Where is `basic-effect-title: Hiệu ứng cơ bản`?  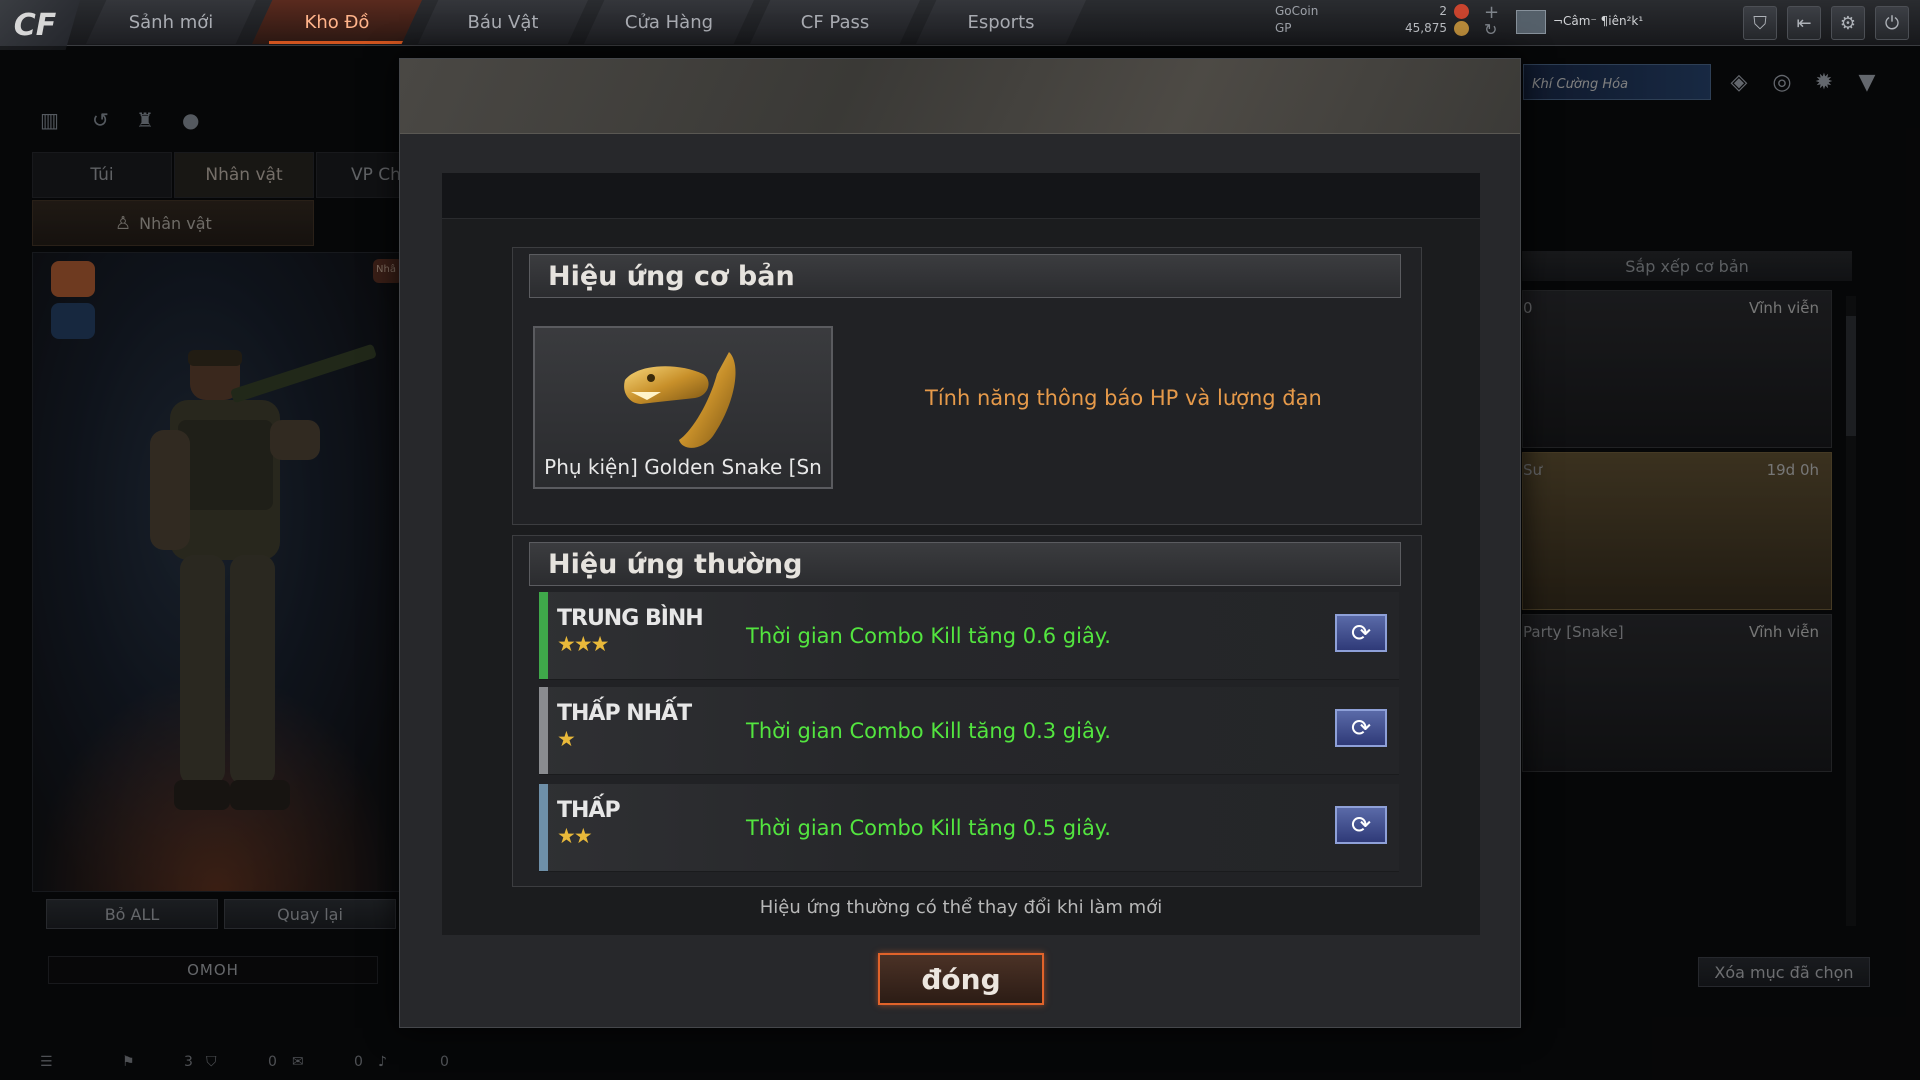
basic-effect-title: Hiệu ứng cơ bản is located at coordinates (965, 276).